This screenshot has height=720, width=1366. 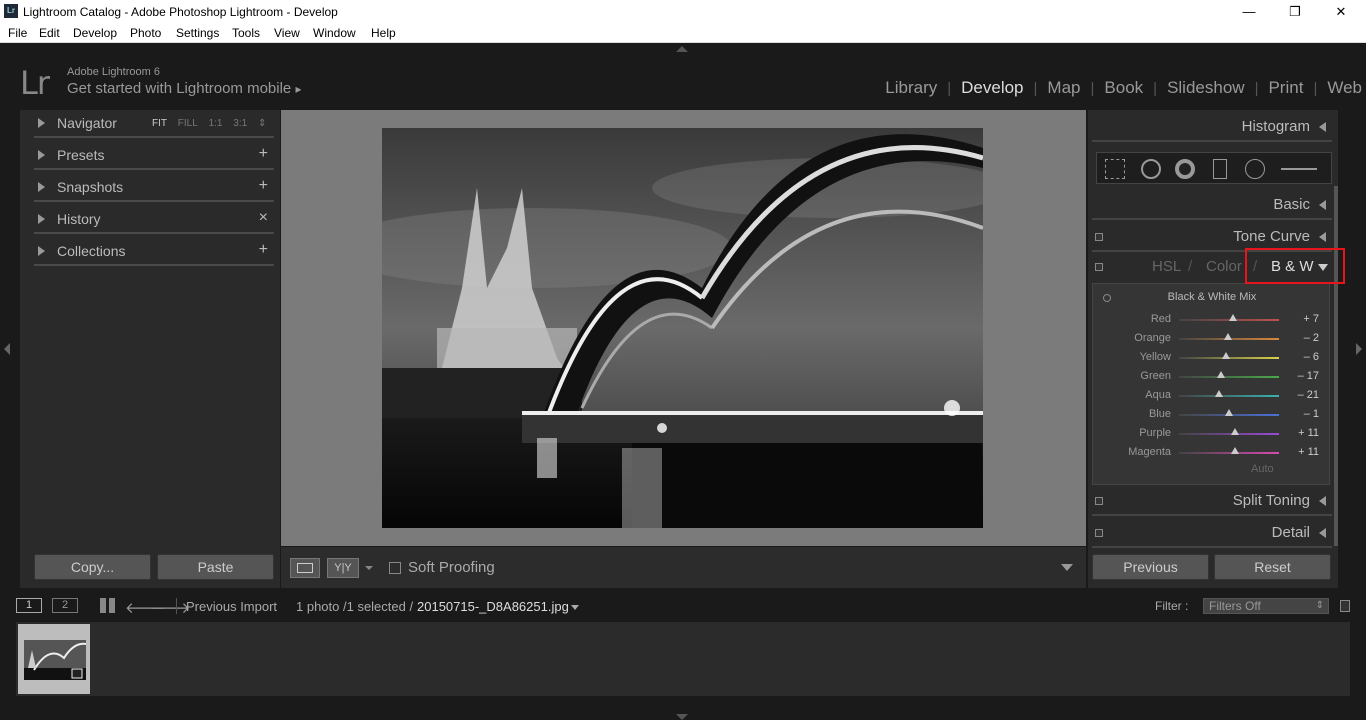 I want to click on clear-history-icon: ×, so click(x=263, y=218).